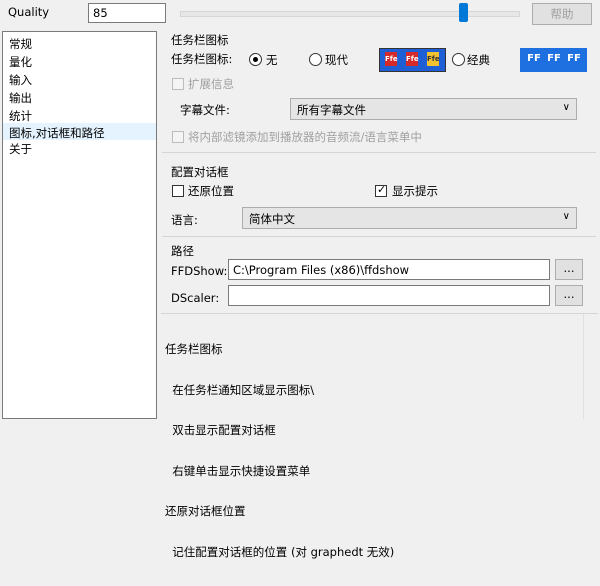  What do you see at coordinates (238, 470) in the screenshot?
I see `help-line: 右键单击显示快捷设置菜单` at bounding box center [238, 470].